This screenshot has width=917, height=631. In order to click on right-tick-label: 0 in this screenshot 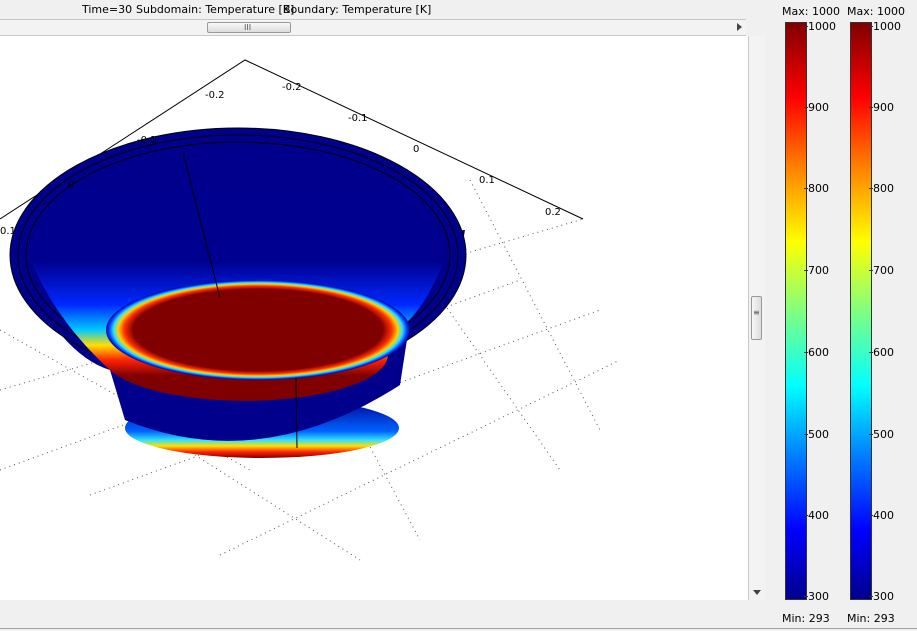, I will do `click(416, 149)`.